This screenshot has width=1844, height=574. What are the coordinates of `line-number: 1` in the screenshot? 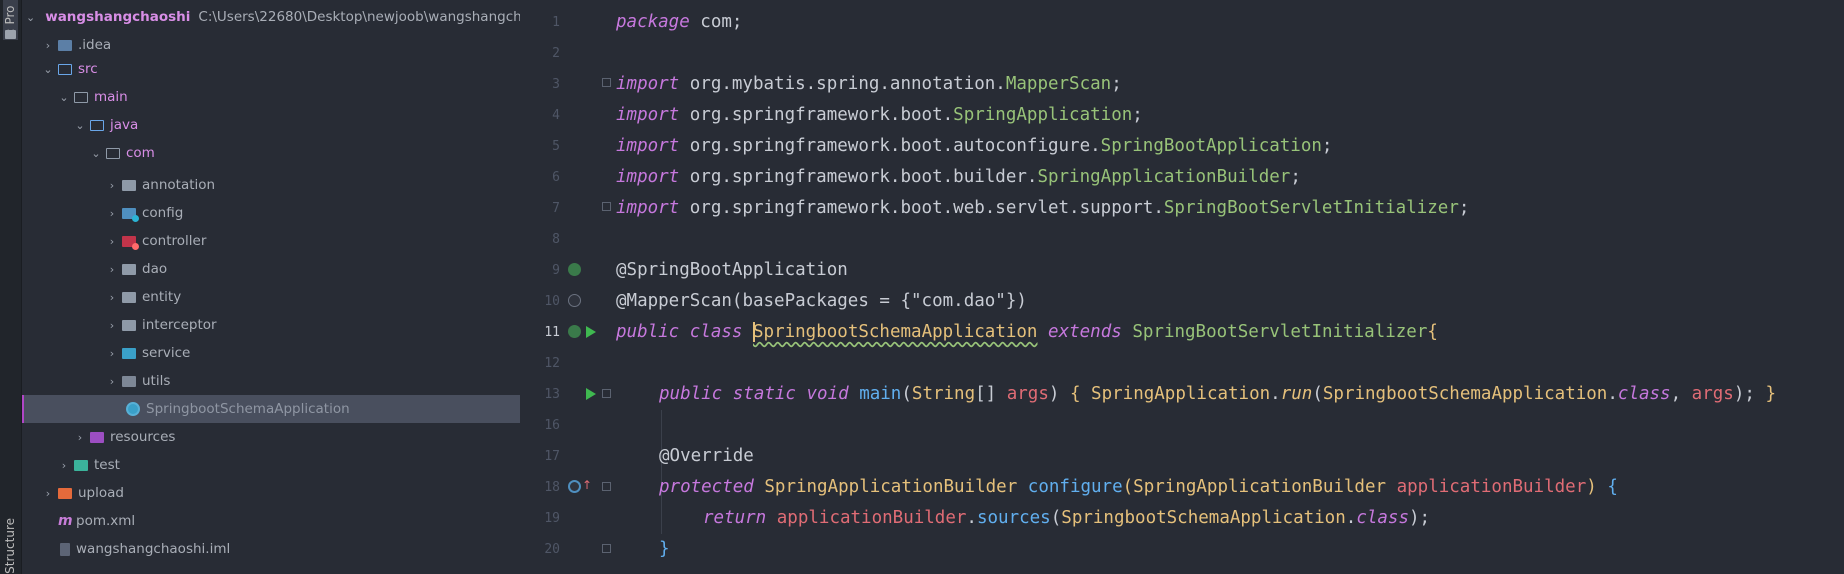 It's located at (556, 22).